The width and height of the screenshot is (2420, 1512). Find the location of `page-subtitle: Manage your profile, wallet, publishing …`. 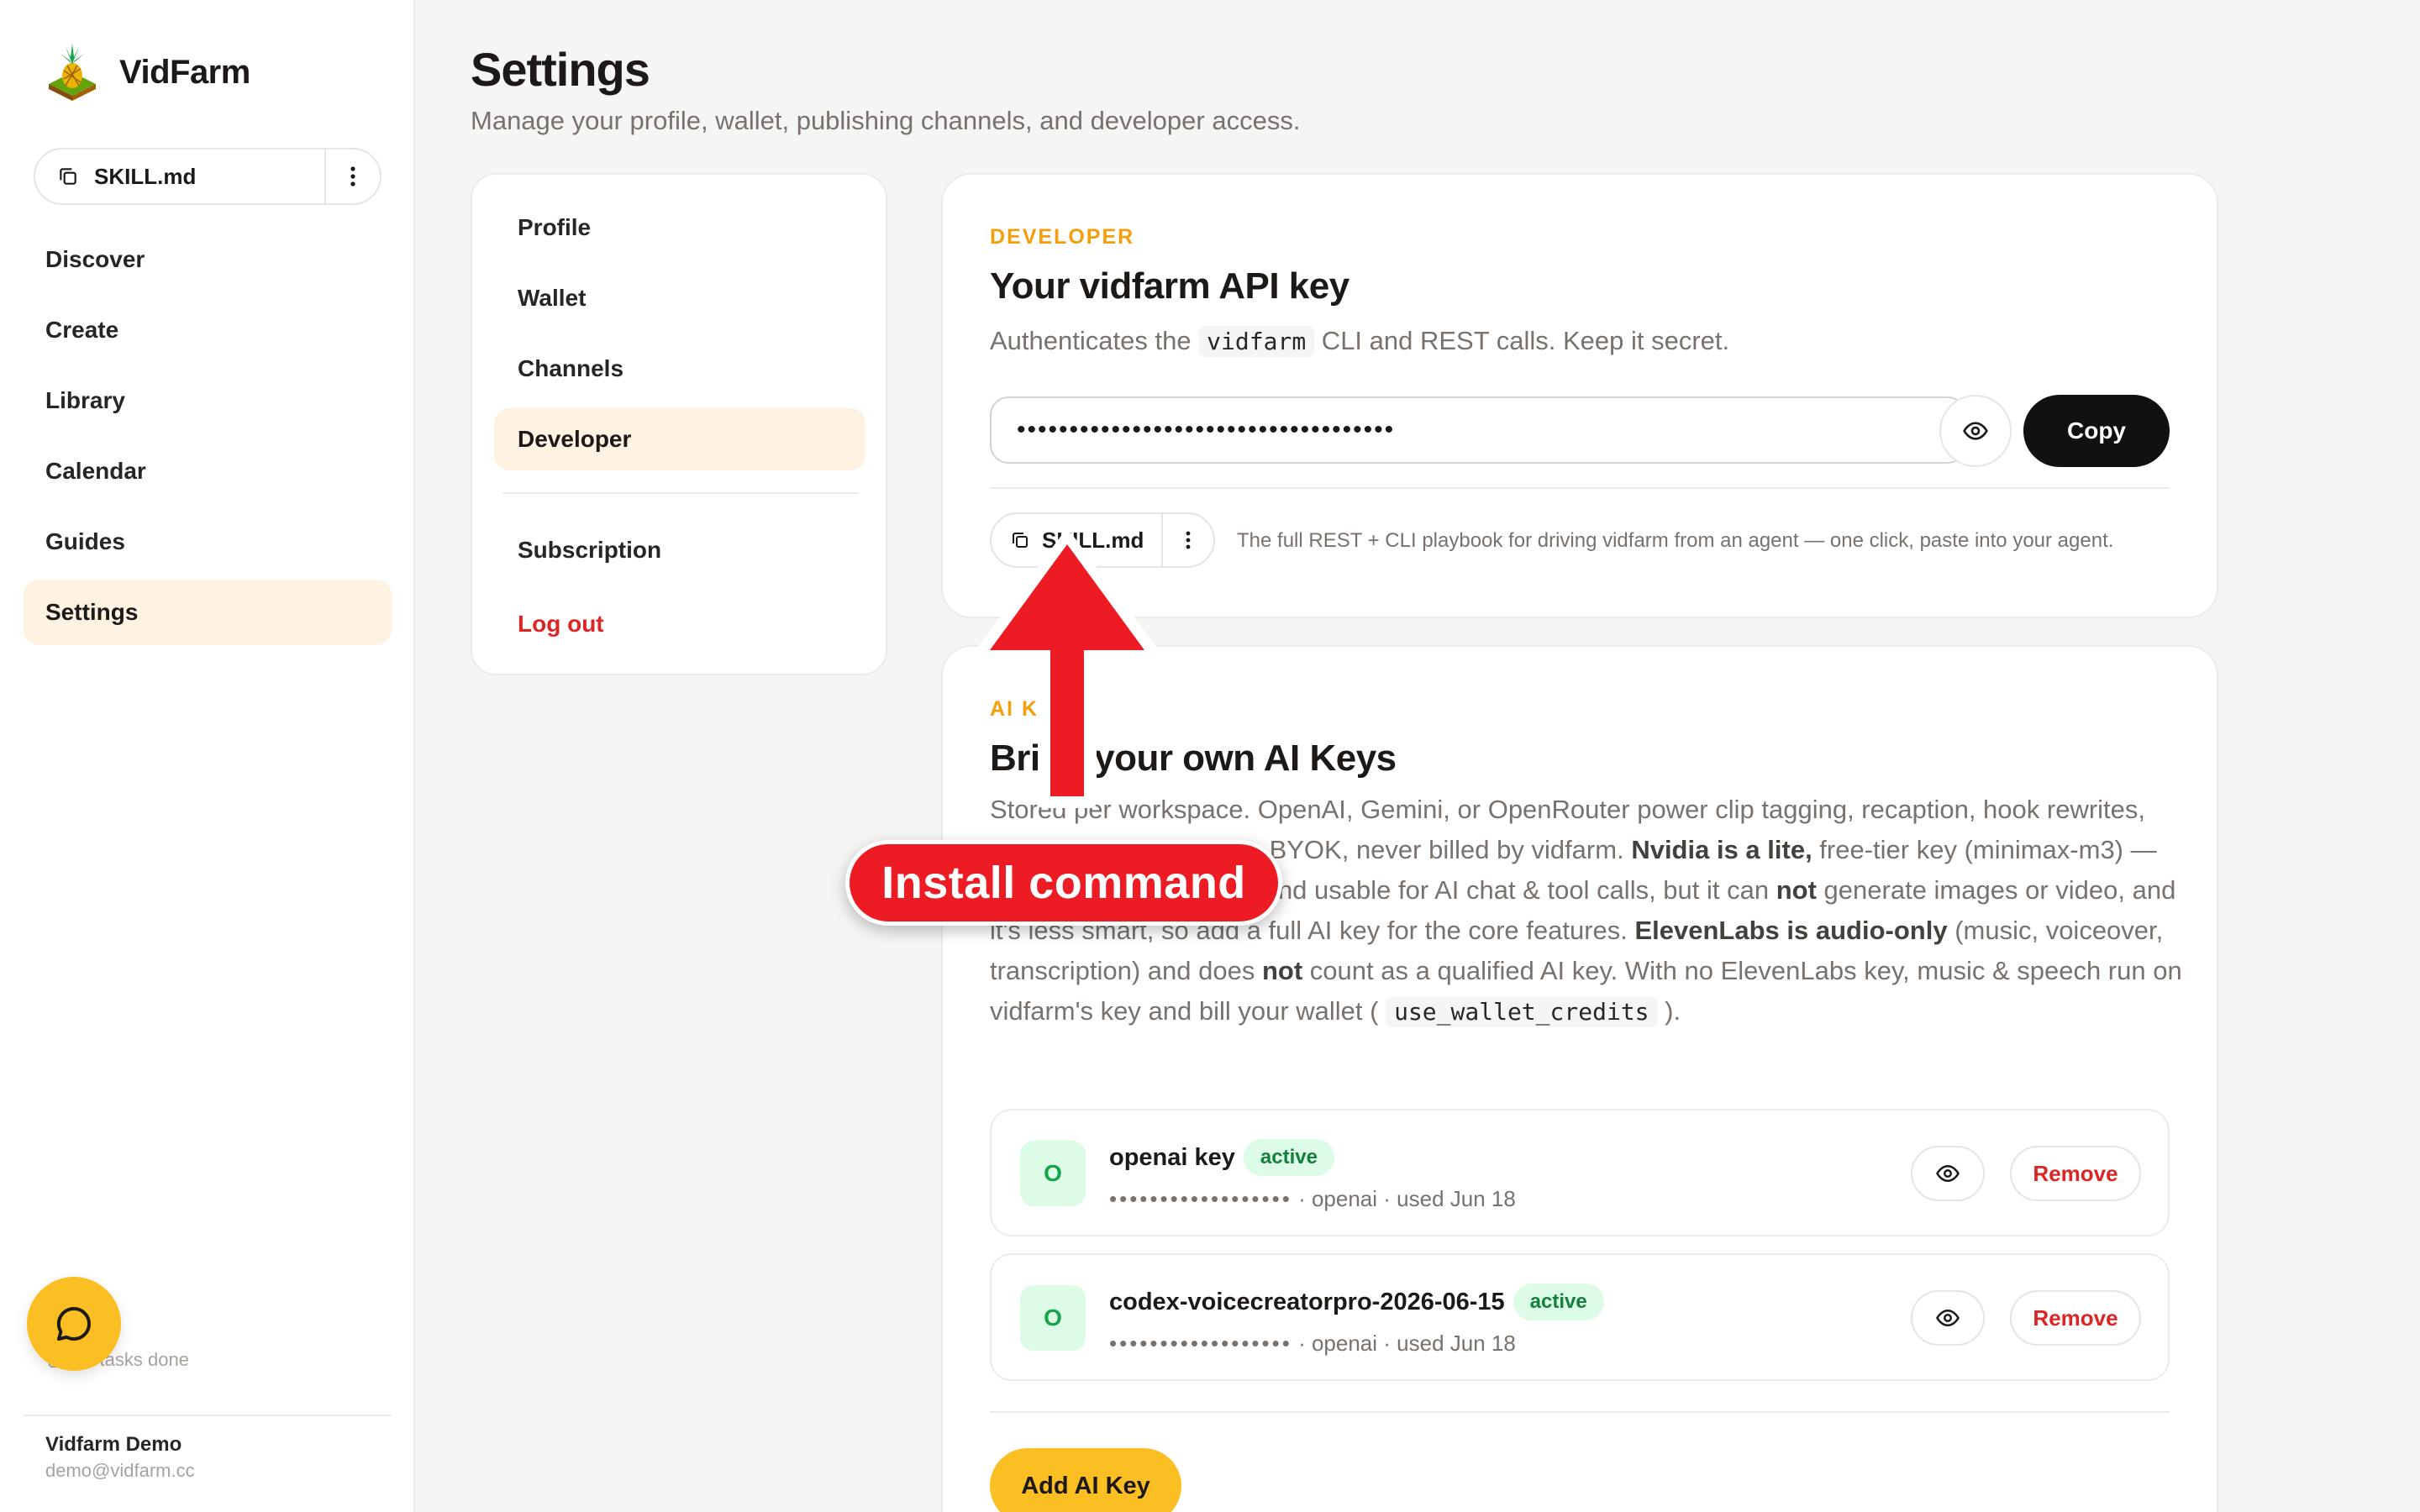

page-subtitle: Manage your profile, wallet, publishing … is located at coordinates (886, 120).